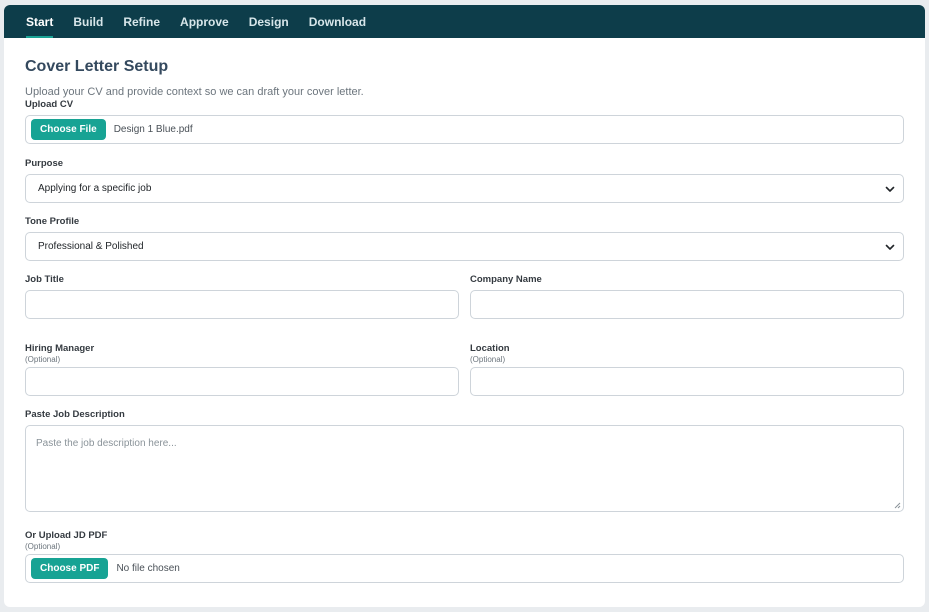  I want to click on upload-jd-hint: (Optional), so click(43, 546).